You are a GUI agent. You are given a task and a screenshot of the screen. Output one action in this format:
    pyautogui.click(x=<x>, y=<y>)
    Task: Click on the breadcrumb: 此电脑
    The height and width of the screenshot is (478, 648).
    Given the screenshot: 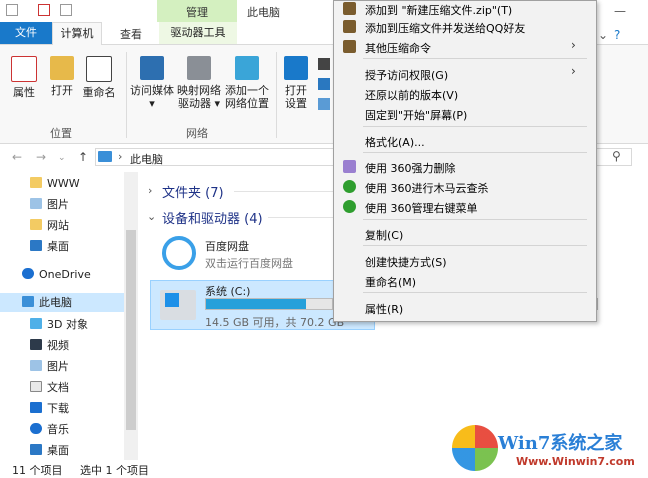 What is the action you would take?
    pyautogui.click(x=146, y=159)
    